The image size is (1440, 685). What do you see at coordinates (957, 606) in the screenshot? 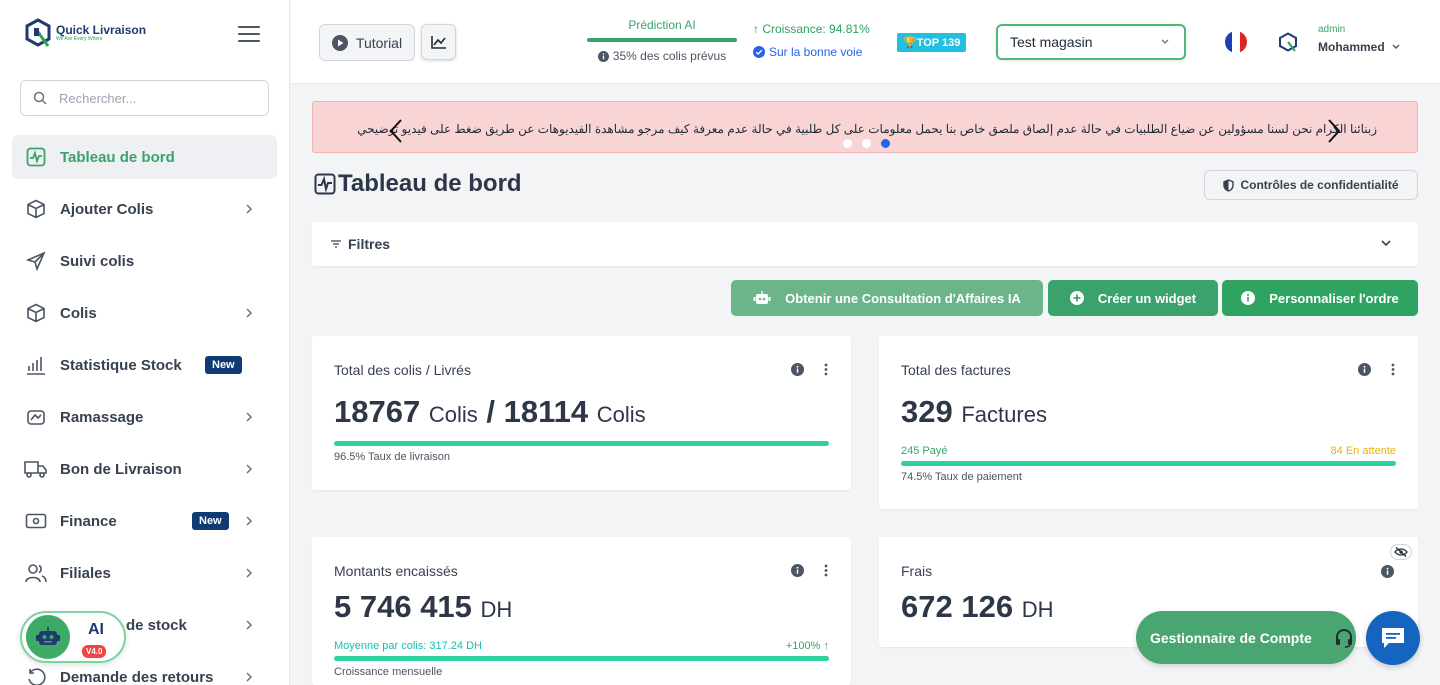
I see `frais-value: 672 126` at bounding box center [957, 606].